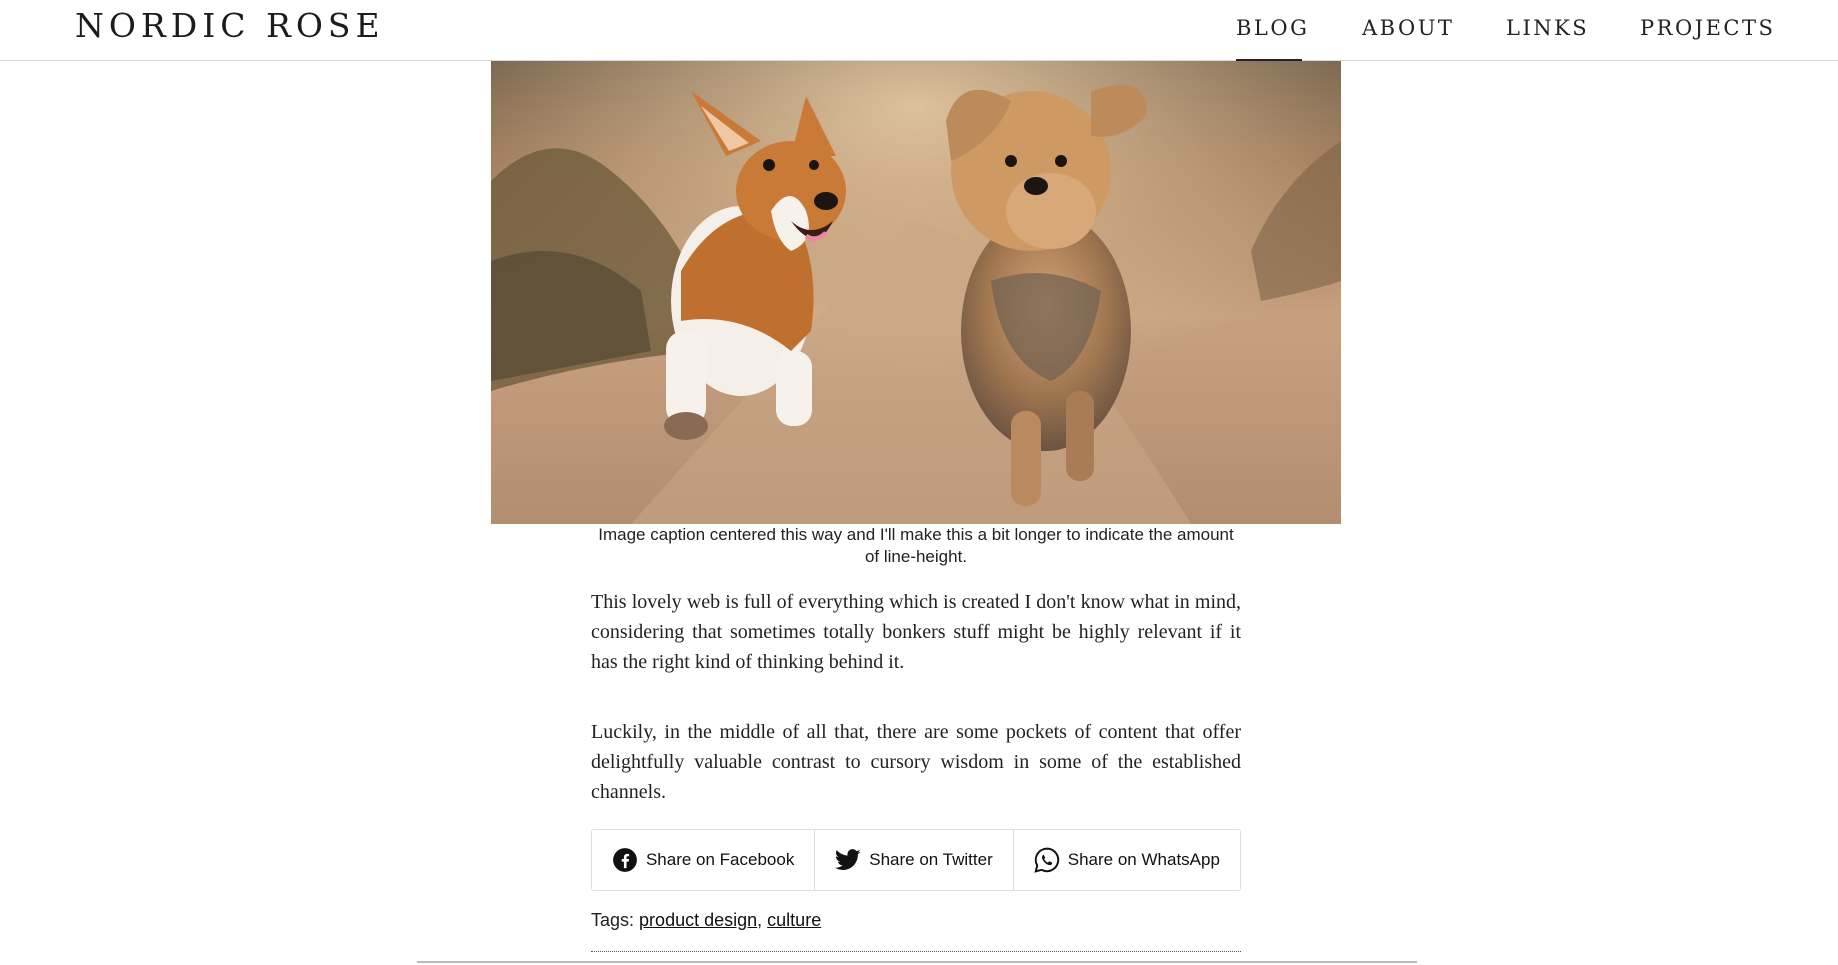 This screenshot has width=1838, height=965. Describe the element at coordinates (917, 962) in the screenshot. I see `footer-divider` at that location.